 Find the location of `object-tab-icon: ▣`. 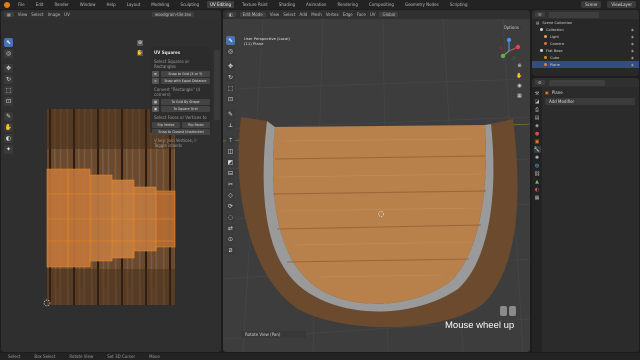

object-tab-icon: ▣ is located at coordinates (537, 141).